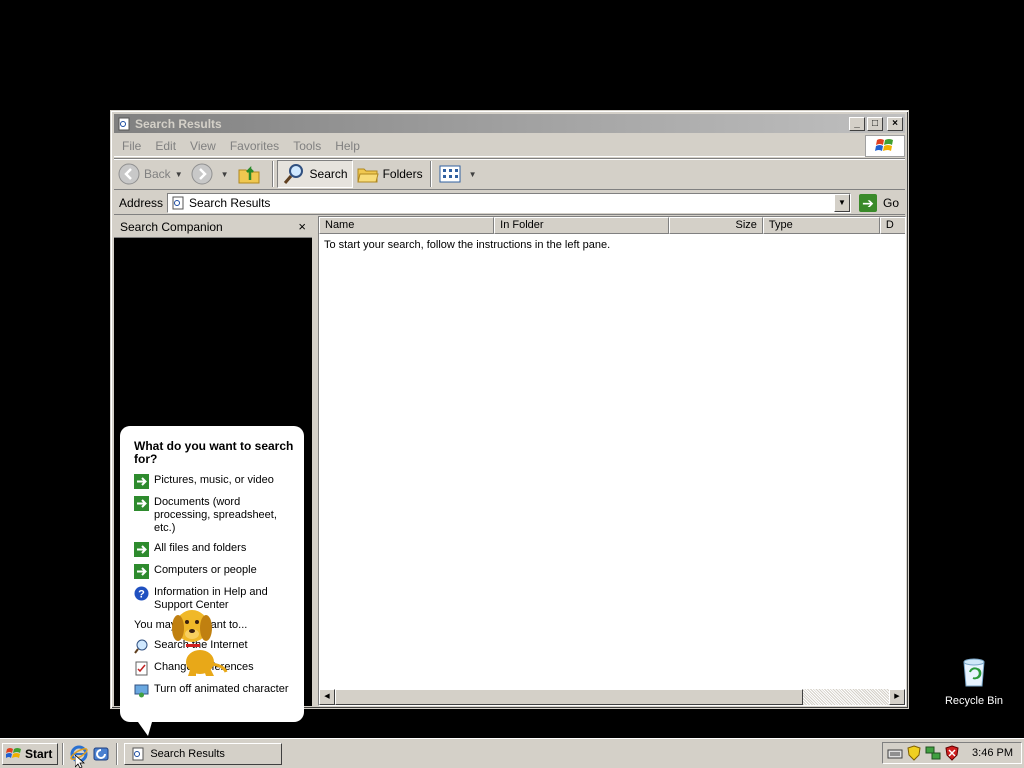  I want to click on column-header: Name In Folder Size Type D, so click(612, 225).